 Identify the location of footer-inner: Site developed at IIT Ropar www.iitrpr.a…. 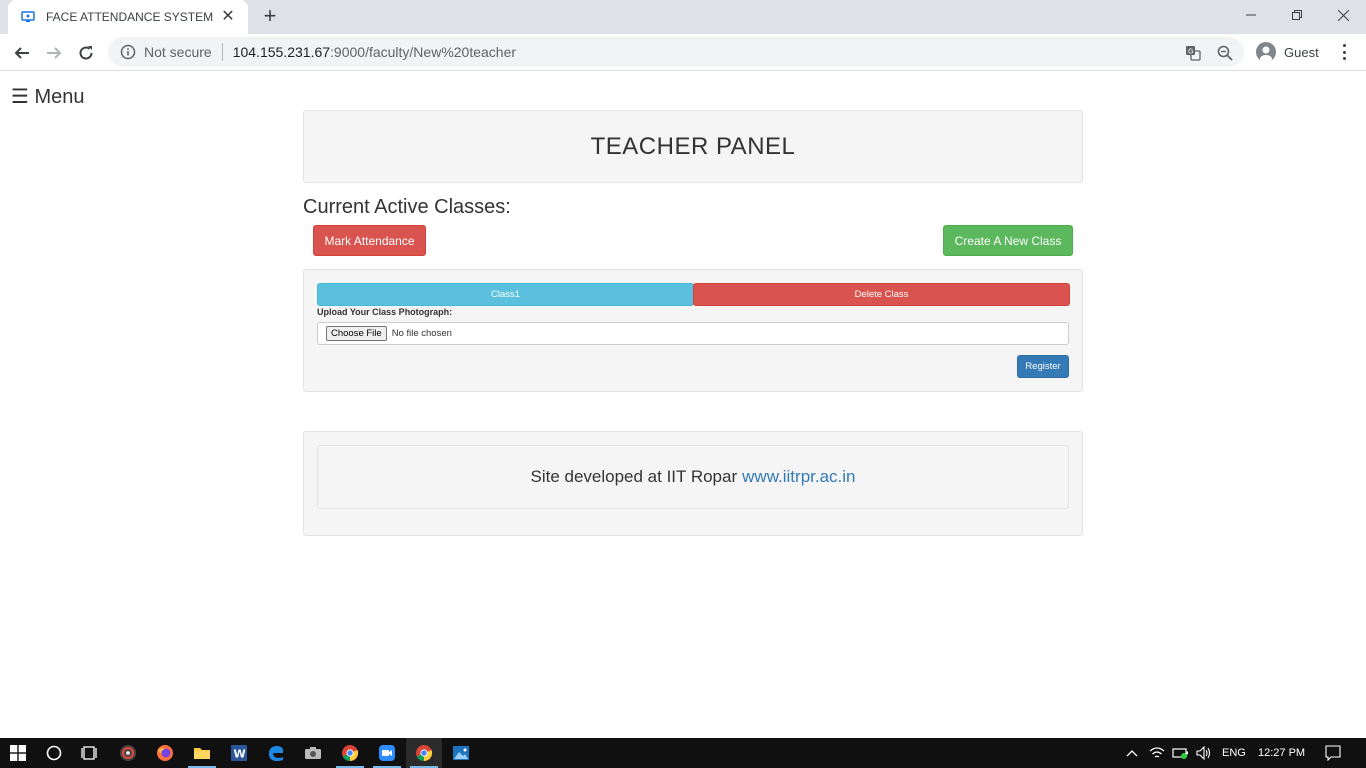
(693, 477).